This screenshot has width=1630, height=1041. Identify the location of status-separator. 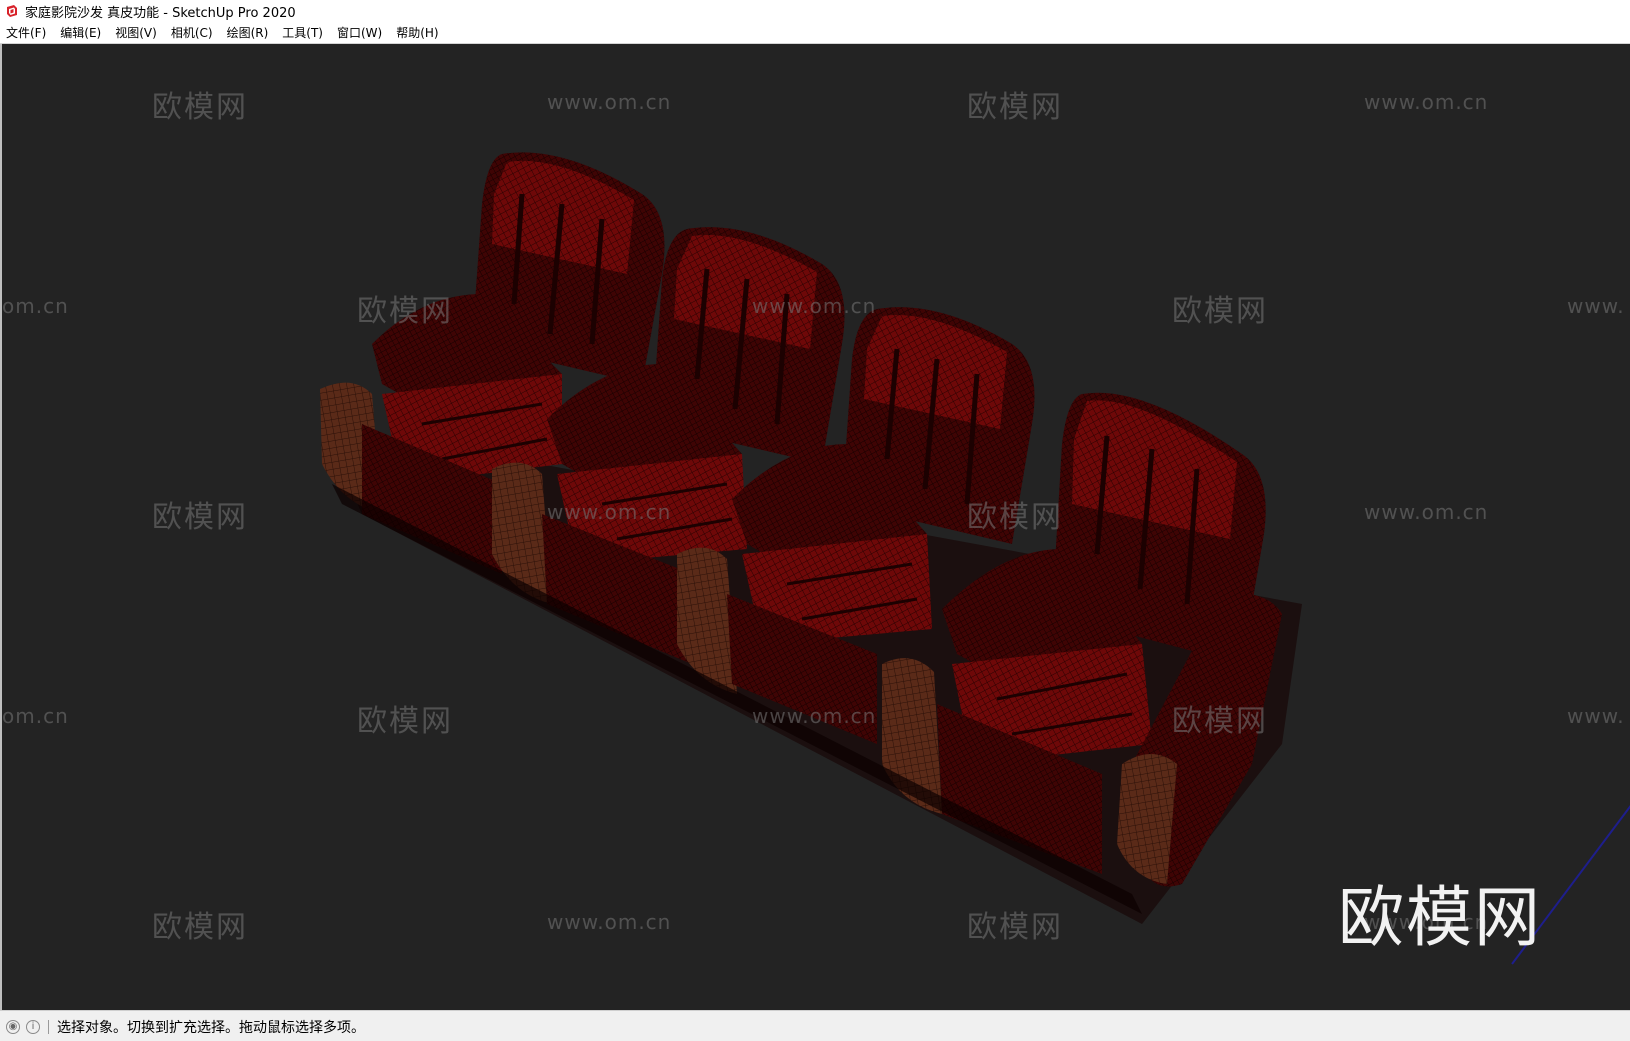
(48, 1026).